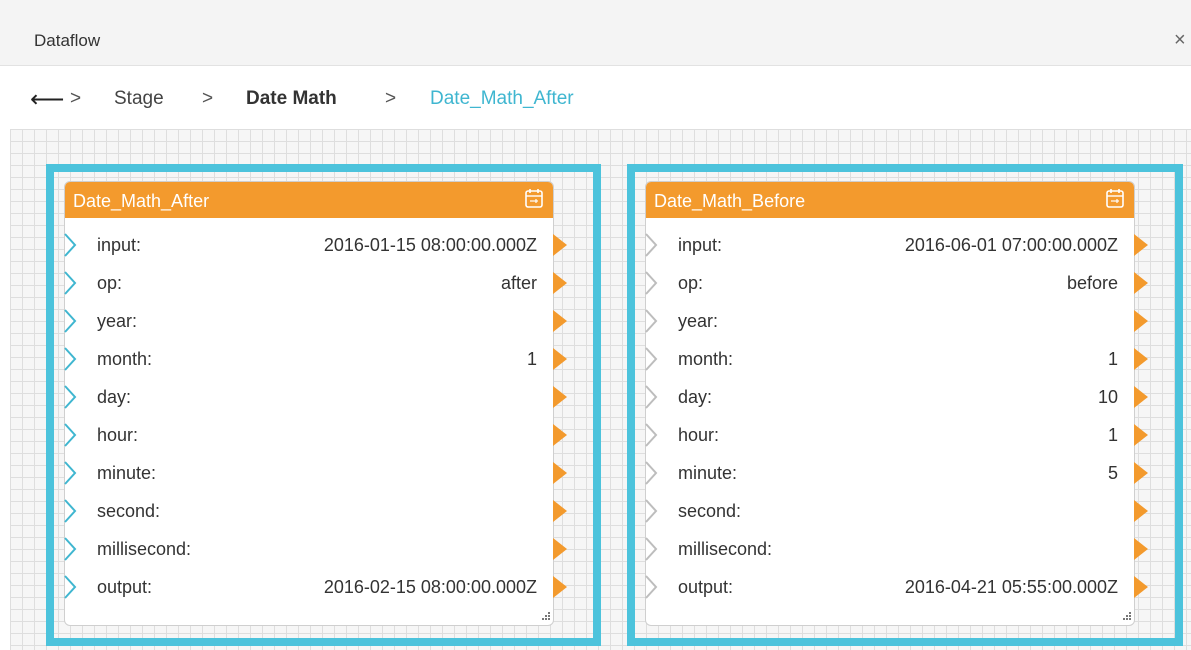 The image size is (1191, 650). I want to click on node-field-row: day: 10, so click(896, 397).